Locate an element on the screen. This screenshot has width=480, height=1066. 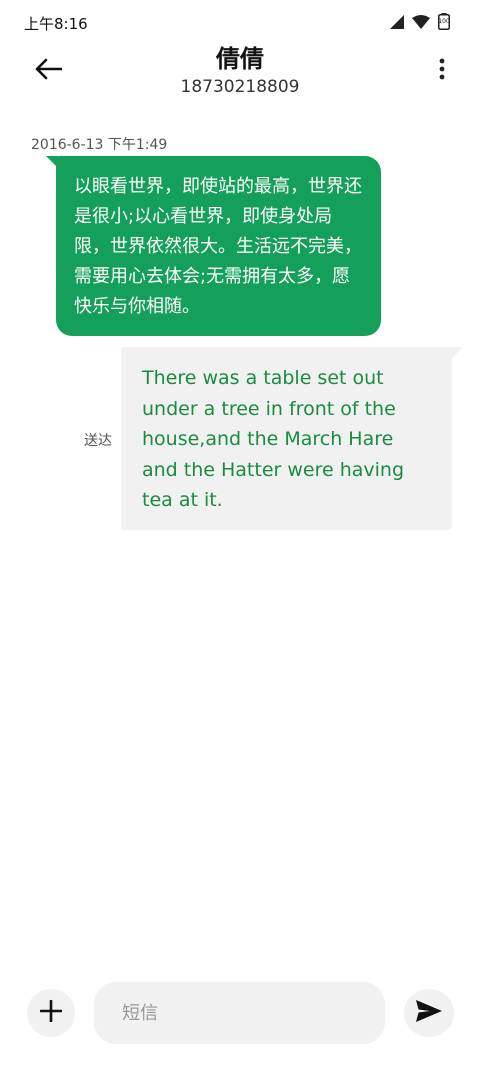
contact-name: 倩倩 is located at coordinates (240, 59).